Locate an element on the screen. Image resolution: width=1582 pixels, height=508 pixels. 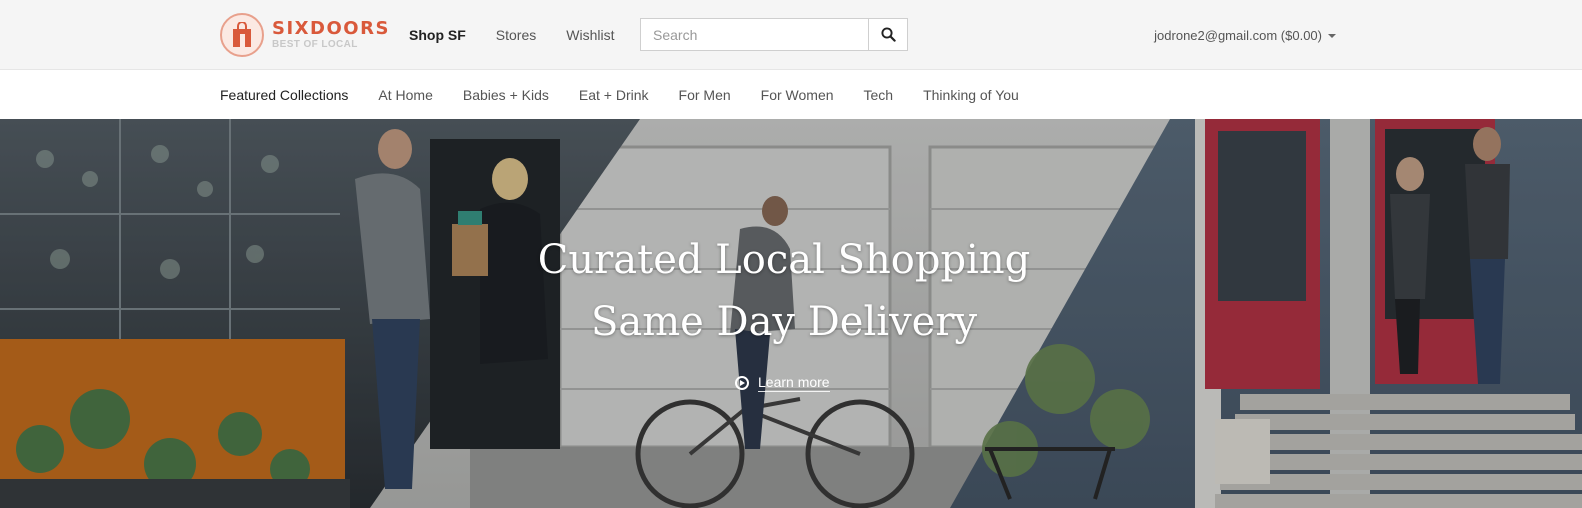
search-button is located at coordinates (887, 34).